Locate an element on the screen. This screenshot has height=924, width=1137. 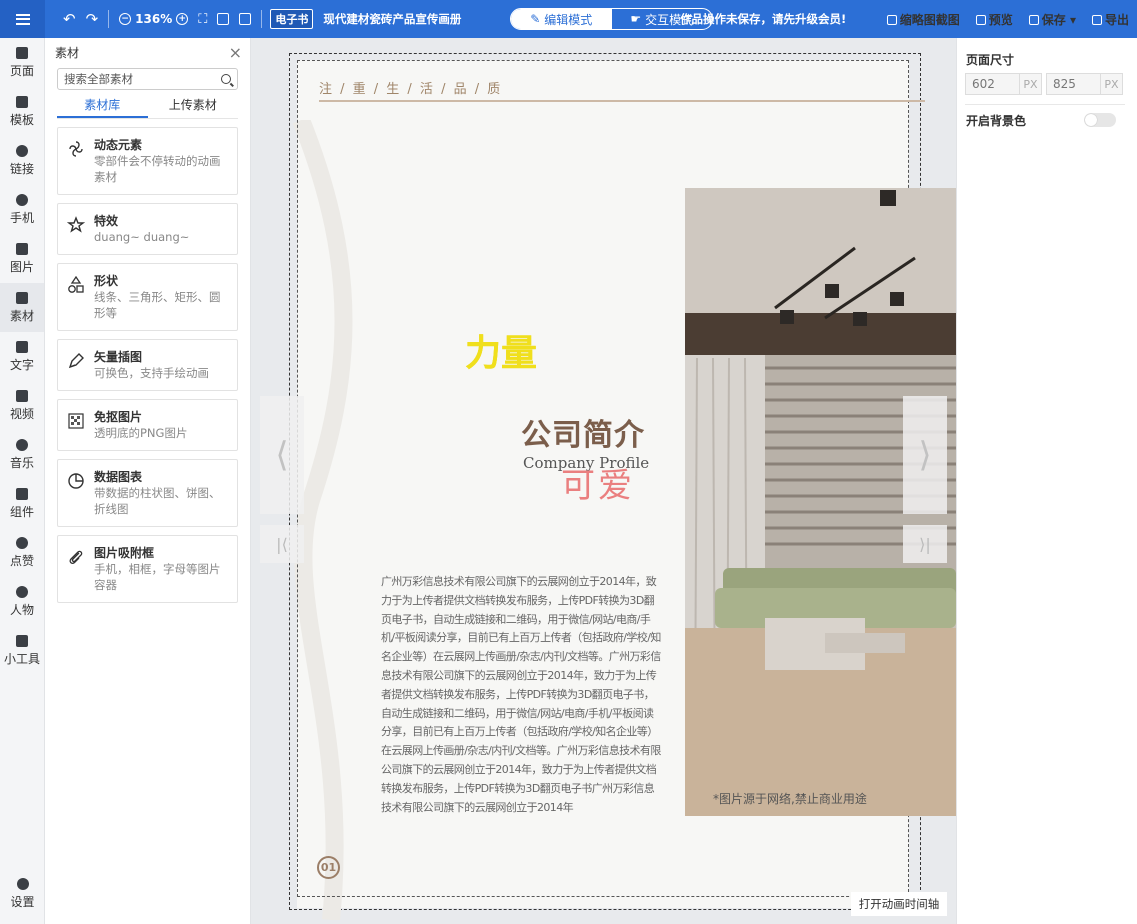
search-placeholder: 搜索全部素材 is located at coordinates (98, 79).